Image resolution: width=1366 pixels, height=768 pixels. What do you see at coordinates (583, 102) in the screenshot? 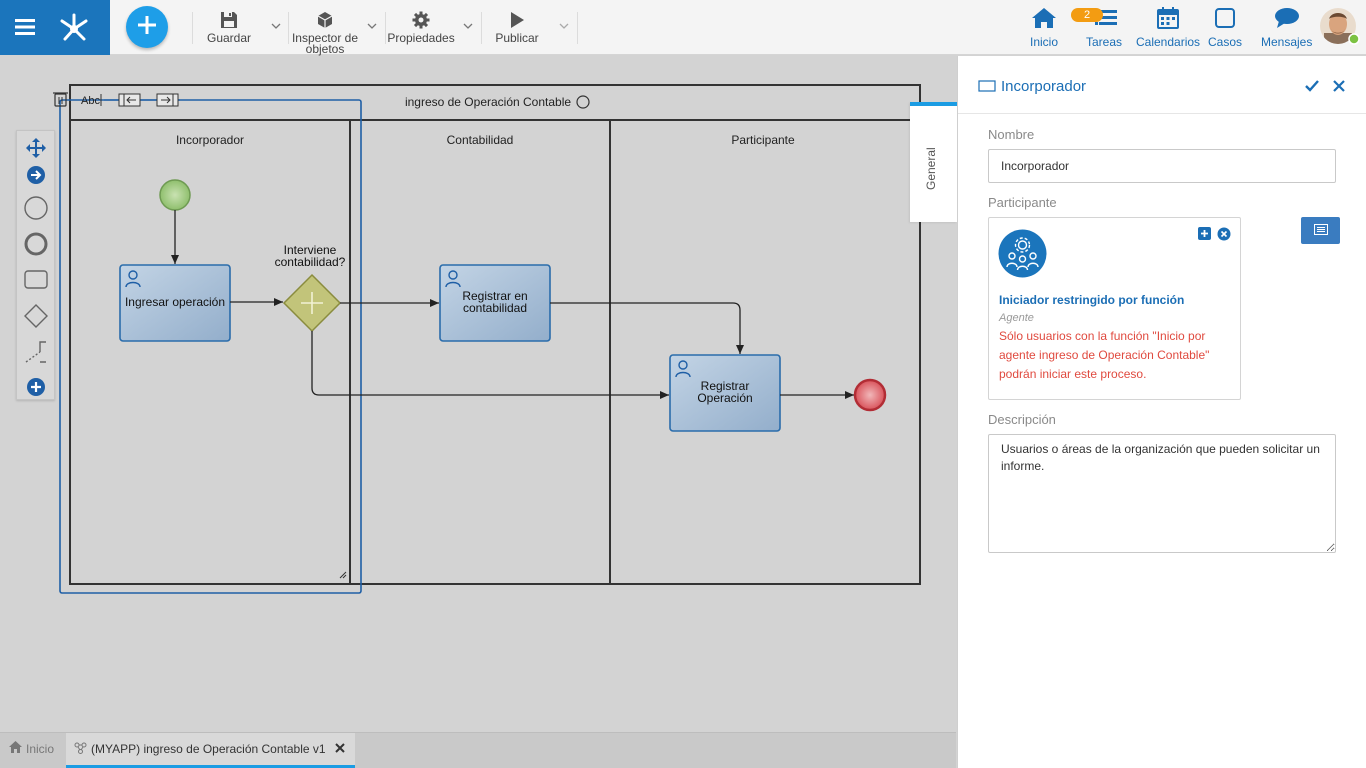
I see `pool-title-circle-icon` at bounding box center [583, 102].